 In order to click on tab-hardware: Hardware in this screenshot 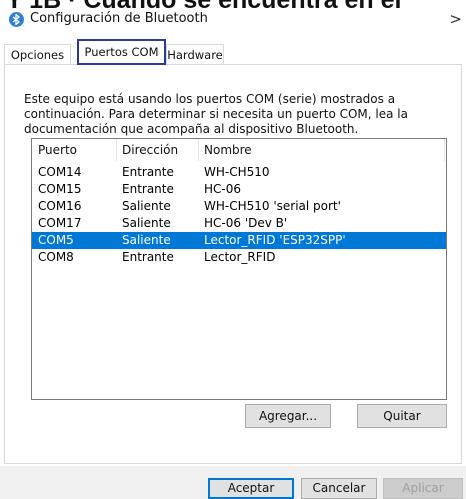, I will do `click(195, 54)`.